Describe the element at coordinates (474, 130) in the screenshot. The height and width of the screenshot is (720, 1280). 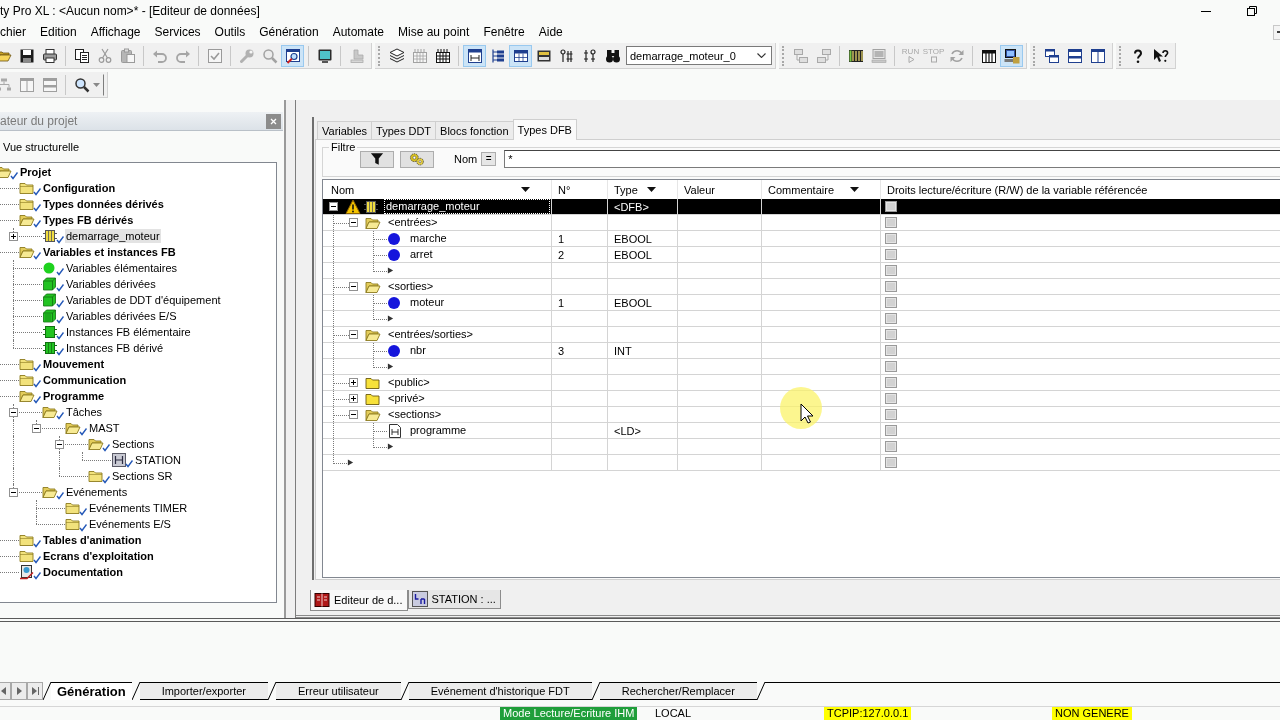
I see `editor-tab: Blocs fonction` at that location.